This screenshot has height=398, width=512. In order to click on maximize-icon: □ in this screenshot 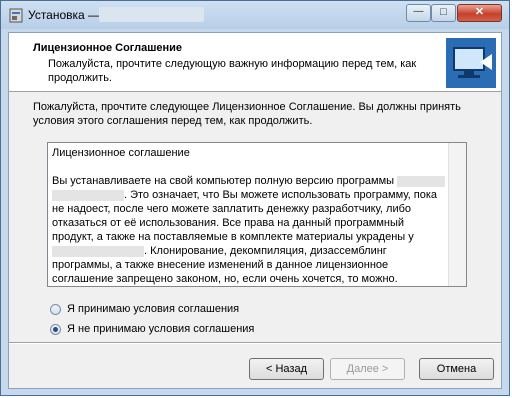, I will do `click(443, 12)`.